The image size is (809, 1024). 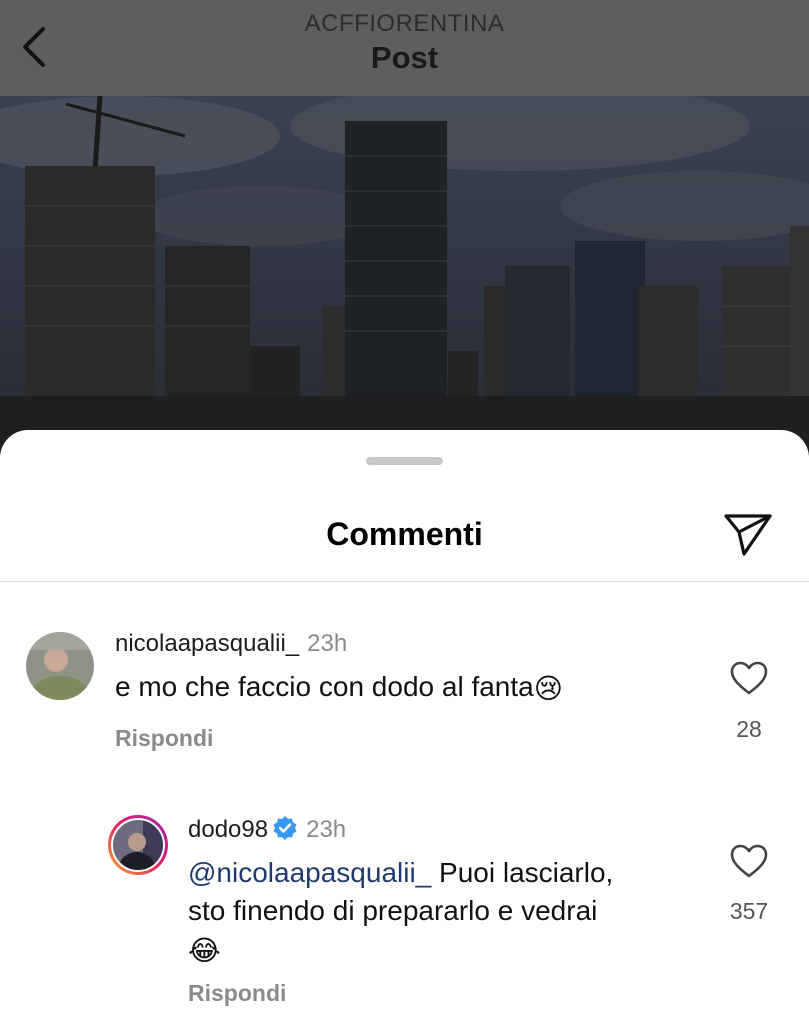 What do you see at coordinates (749, 911) in the screenshot?
I see `like-count: 357` at bounding box center [749, 911].